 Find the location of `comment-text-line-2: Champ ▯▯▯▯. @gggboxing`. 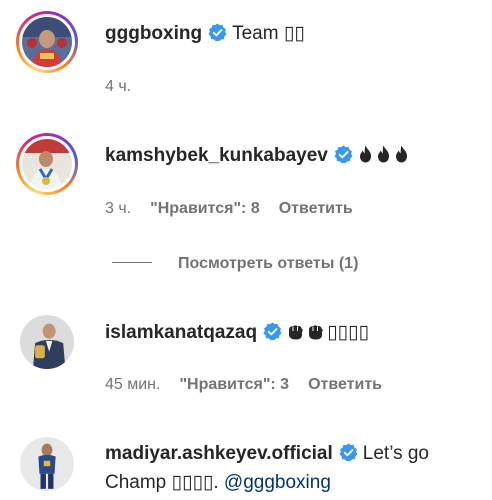

comment-text-line-2: Champ ▯▯▯▯. @gggboxing is located at coordinates (294, 483).